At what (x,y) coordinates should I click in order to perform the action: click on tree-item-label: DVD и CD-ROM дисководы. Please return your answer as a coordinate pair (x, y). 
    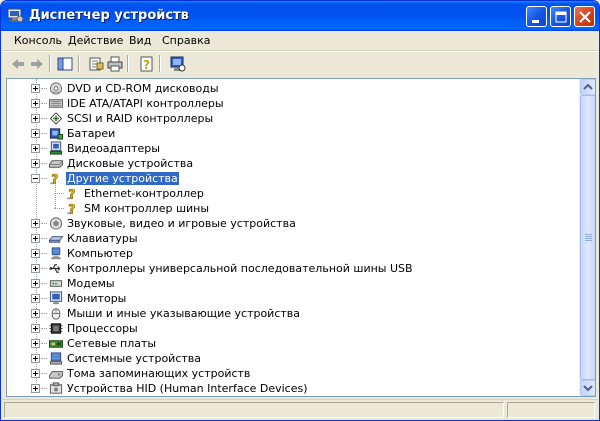
    Looking at the image, I should click on (143, 88).